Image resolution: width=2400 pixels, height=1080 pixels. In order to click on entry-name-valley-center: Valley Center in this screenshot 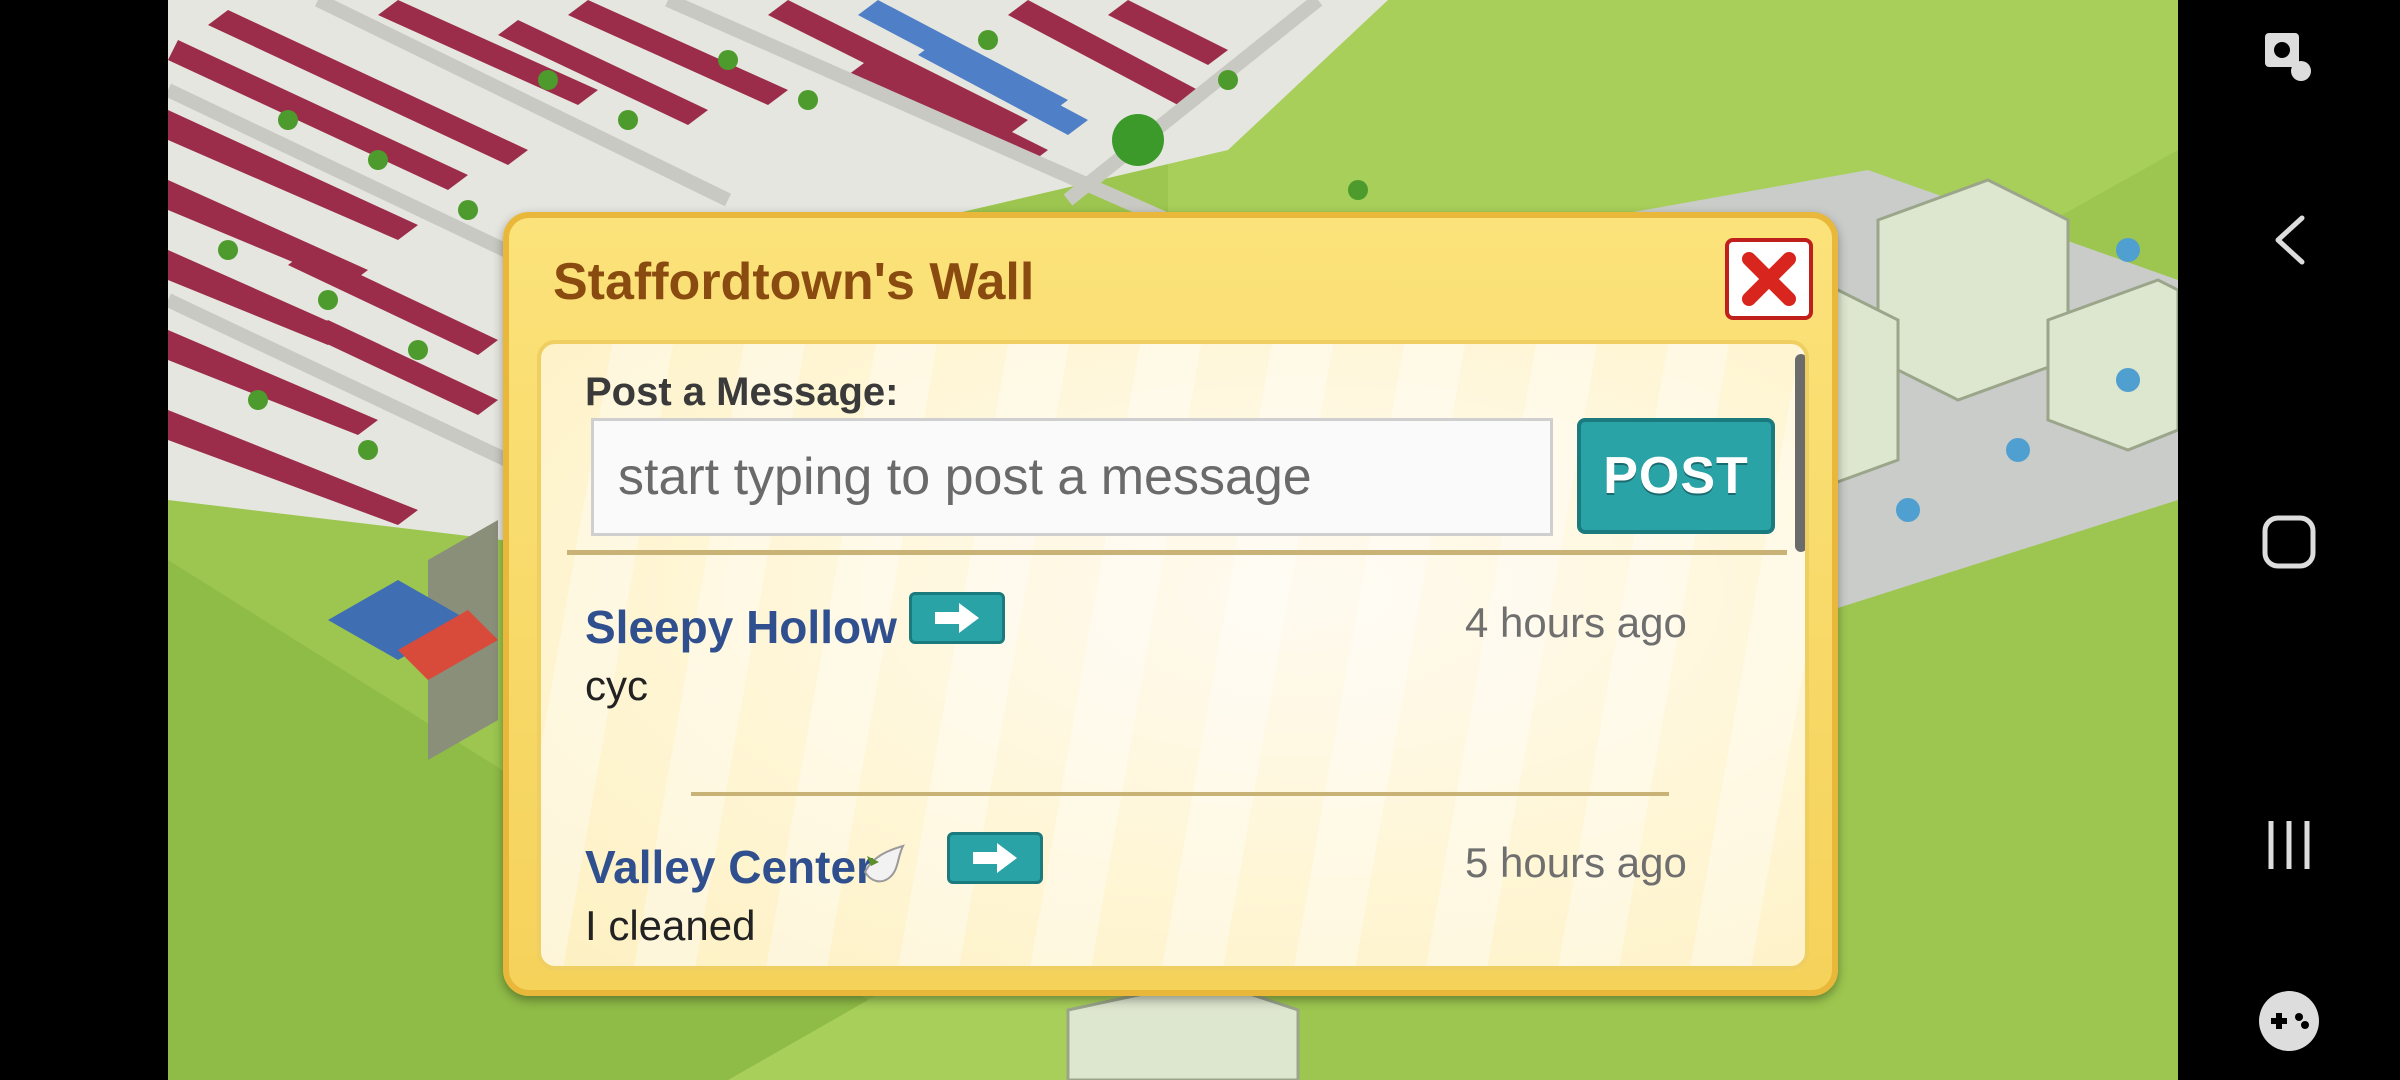, I will do `click(729, 867)`.